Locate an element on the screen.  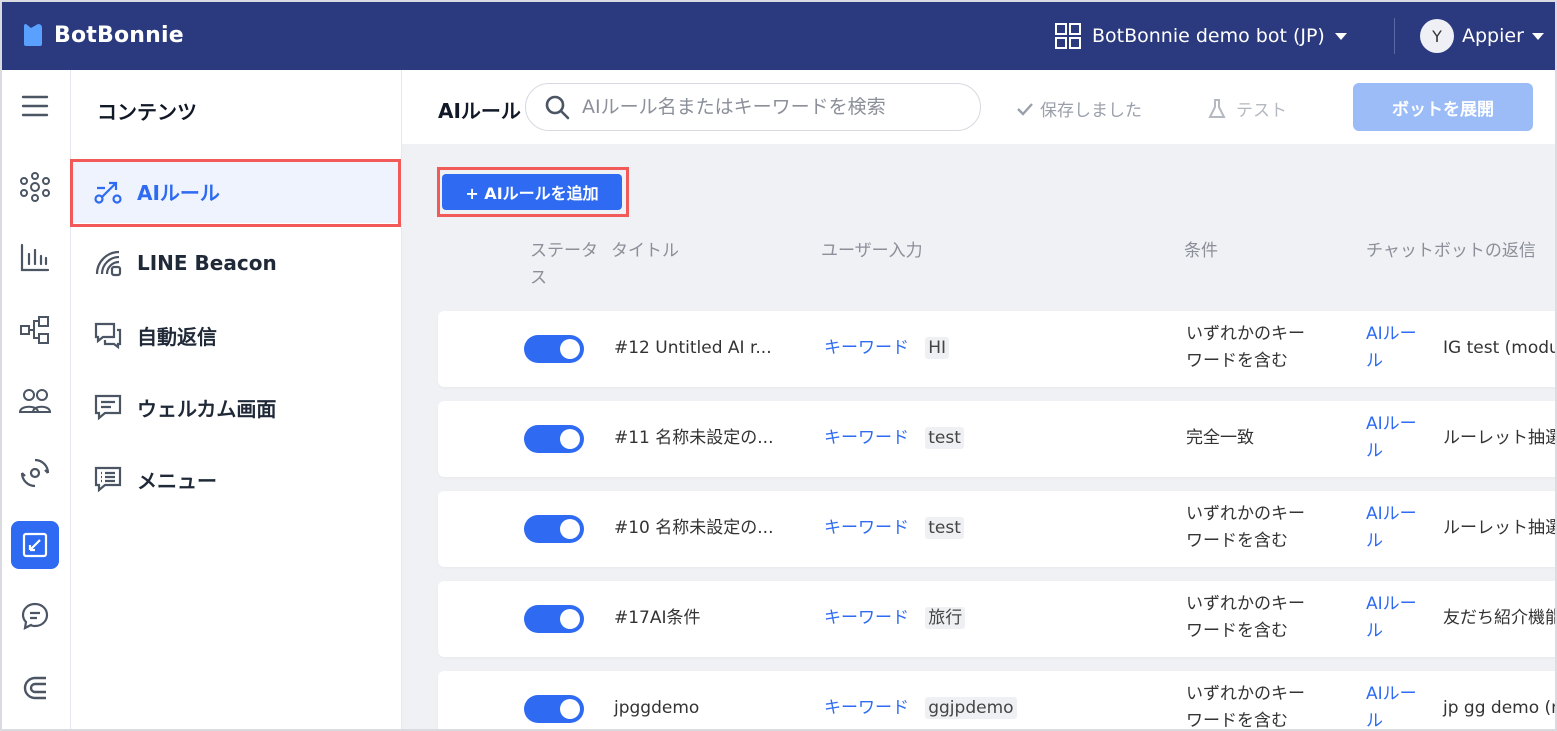
sidebar-title: コンテンツ is located at coordinates (147, 112).